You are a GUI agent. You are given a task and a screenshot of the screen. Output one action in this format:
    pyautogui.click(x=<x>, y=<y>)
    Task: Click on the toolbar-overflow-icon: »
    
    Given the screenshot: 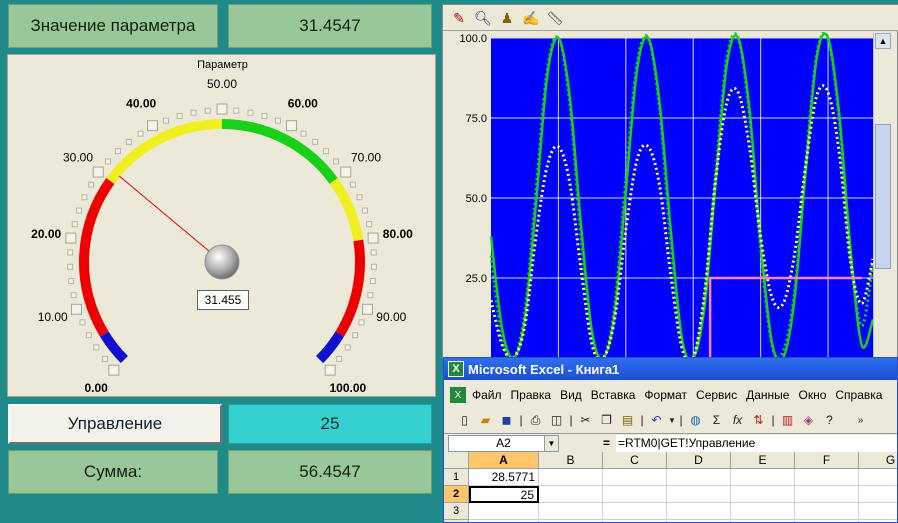 What is the action you would take?
    pyautogui.click(x=860, y=420)
    